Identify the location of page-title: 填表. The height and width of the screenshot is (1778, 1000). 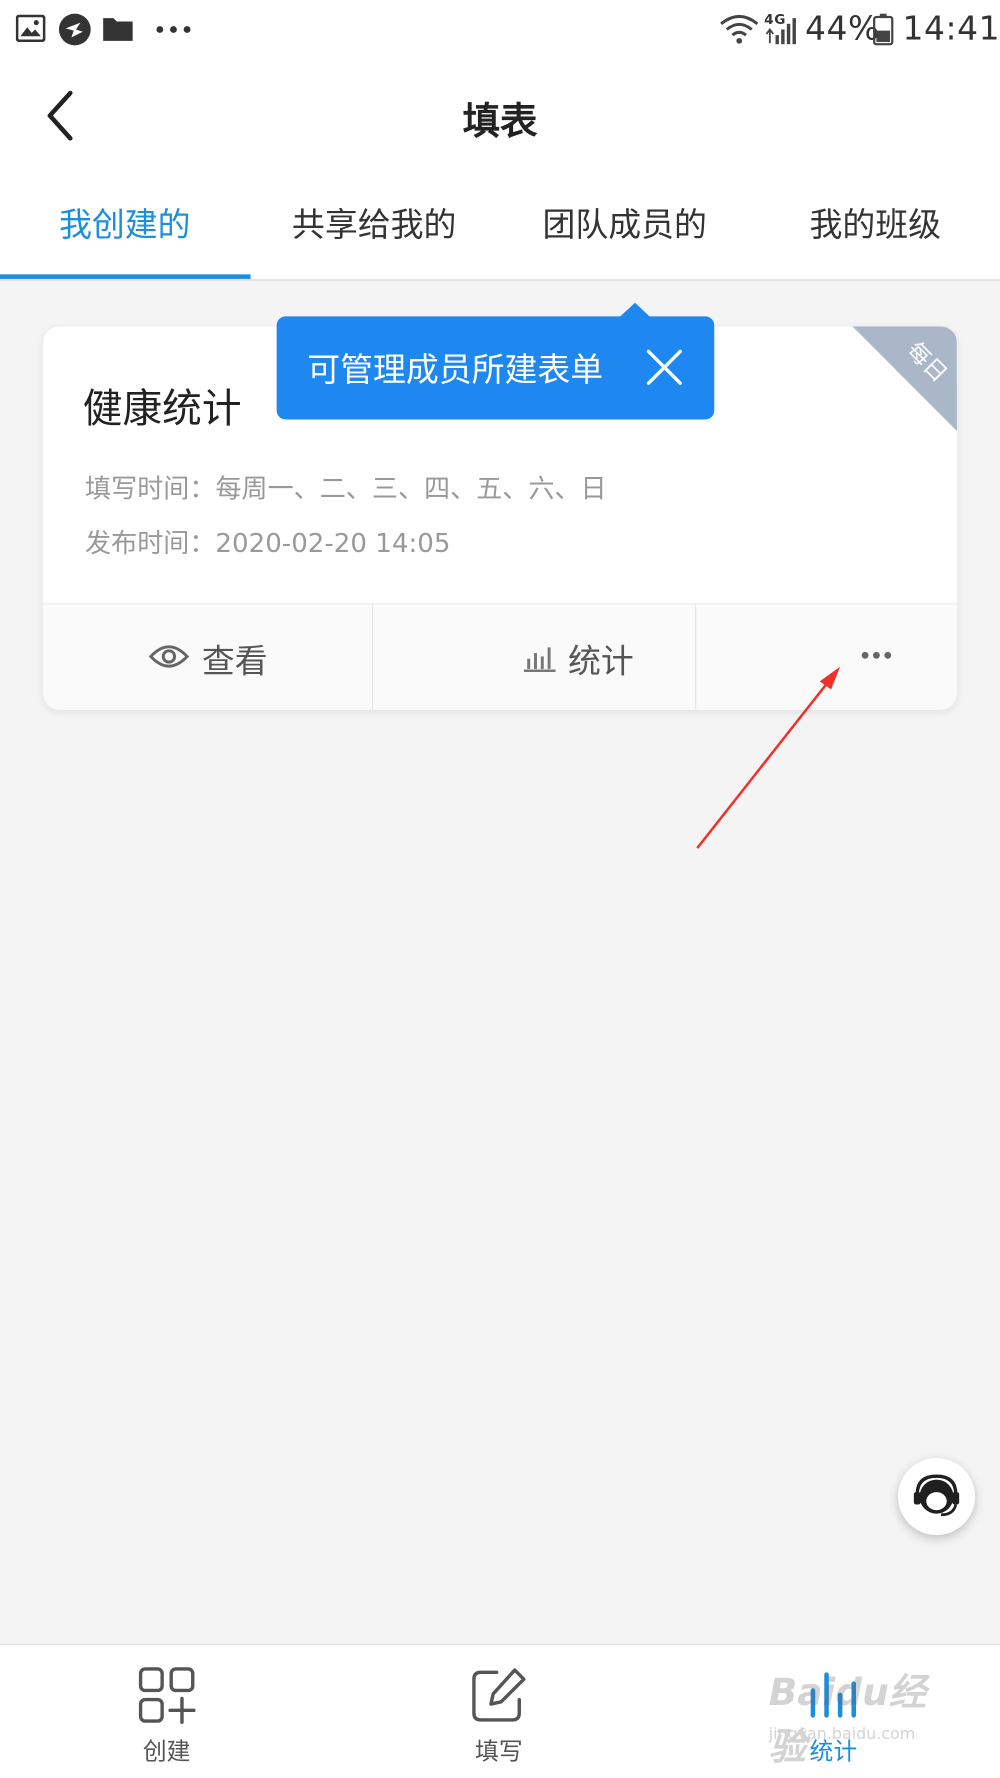
(500, 120).